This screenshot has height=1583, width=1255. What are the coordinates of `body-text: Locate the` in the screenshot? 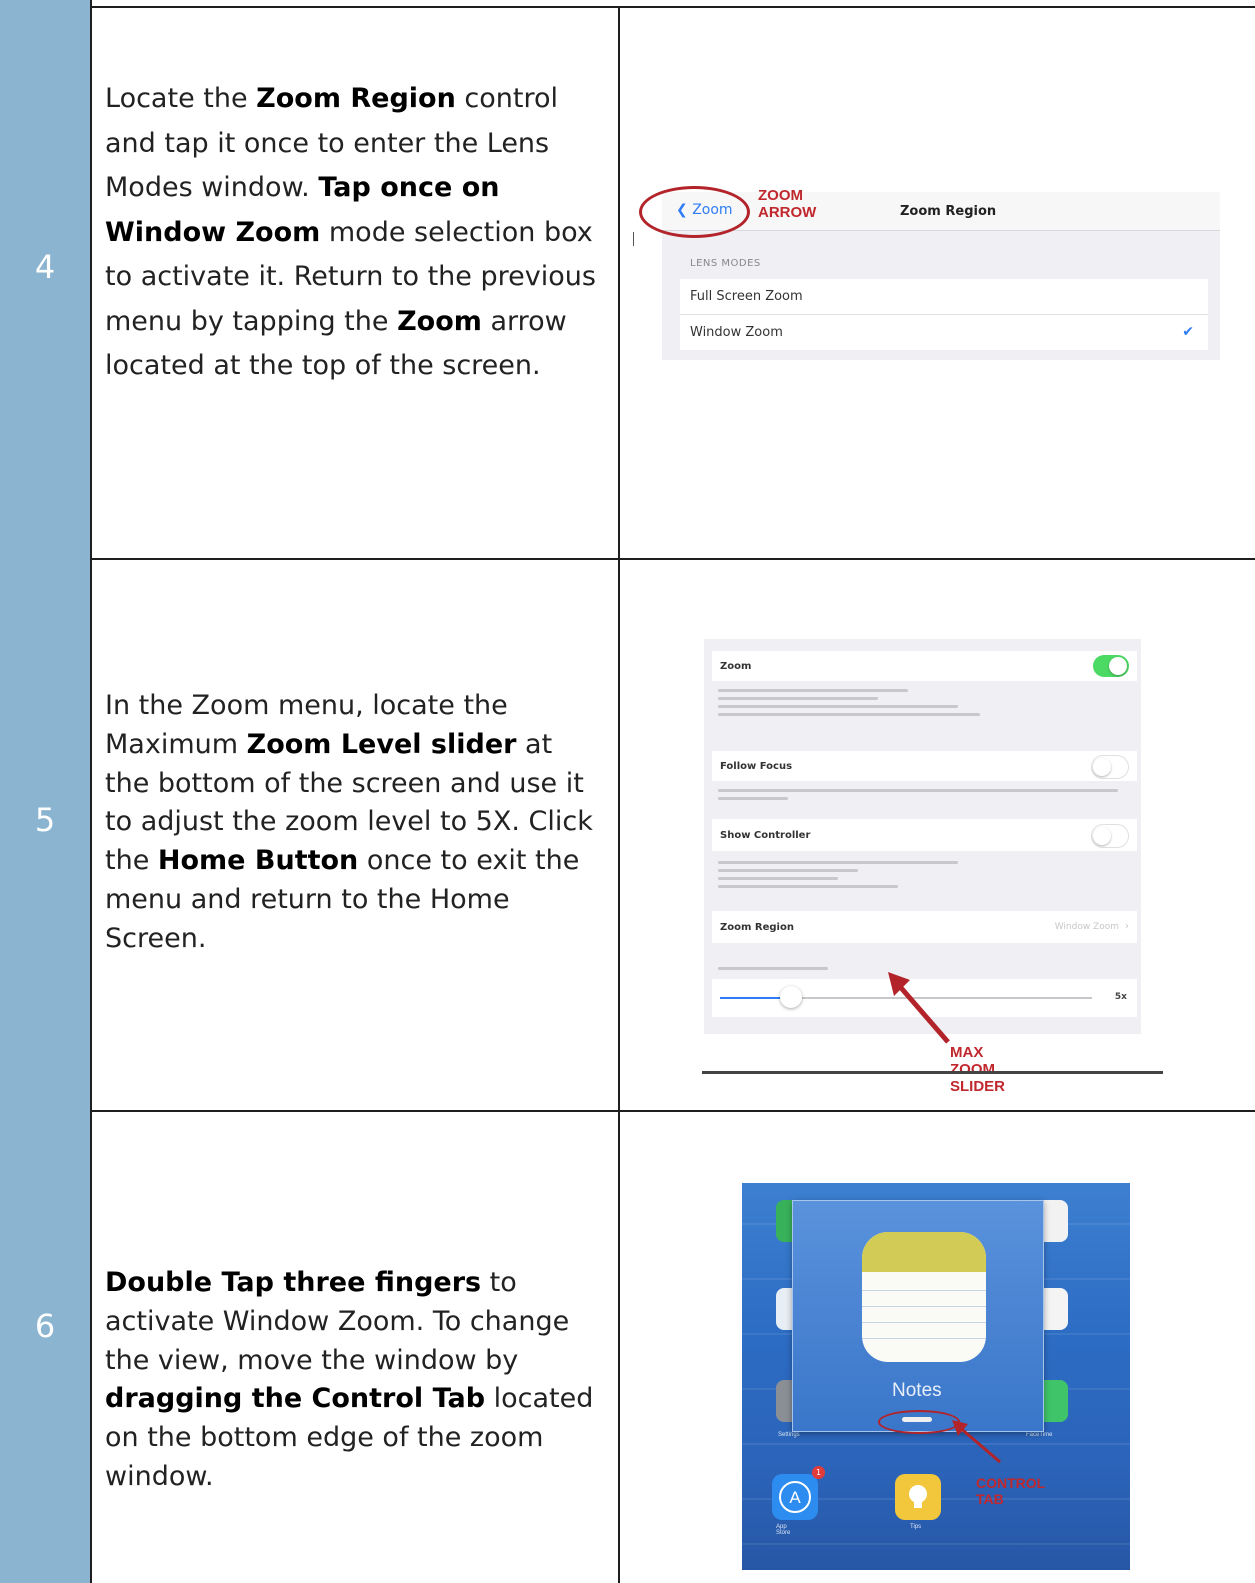 It's located at (181, 98).